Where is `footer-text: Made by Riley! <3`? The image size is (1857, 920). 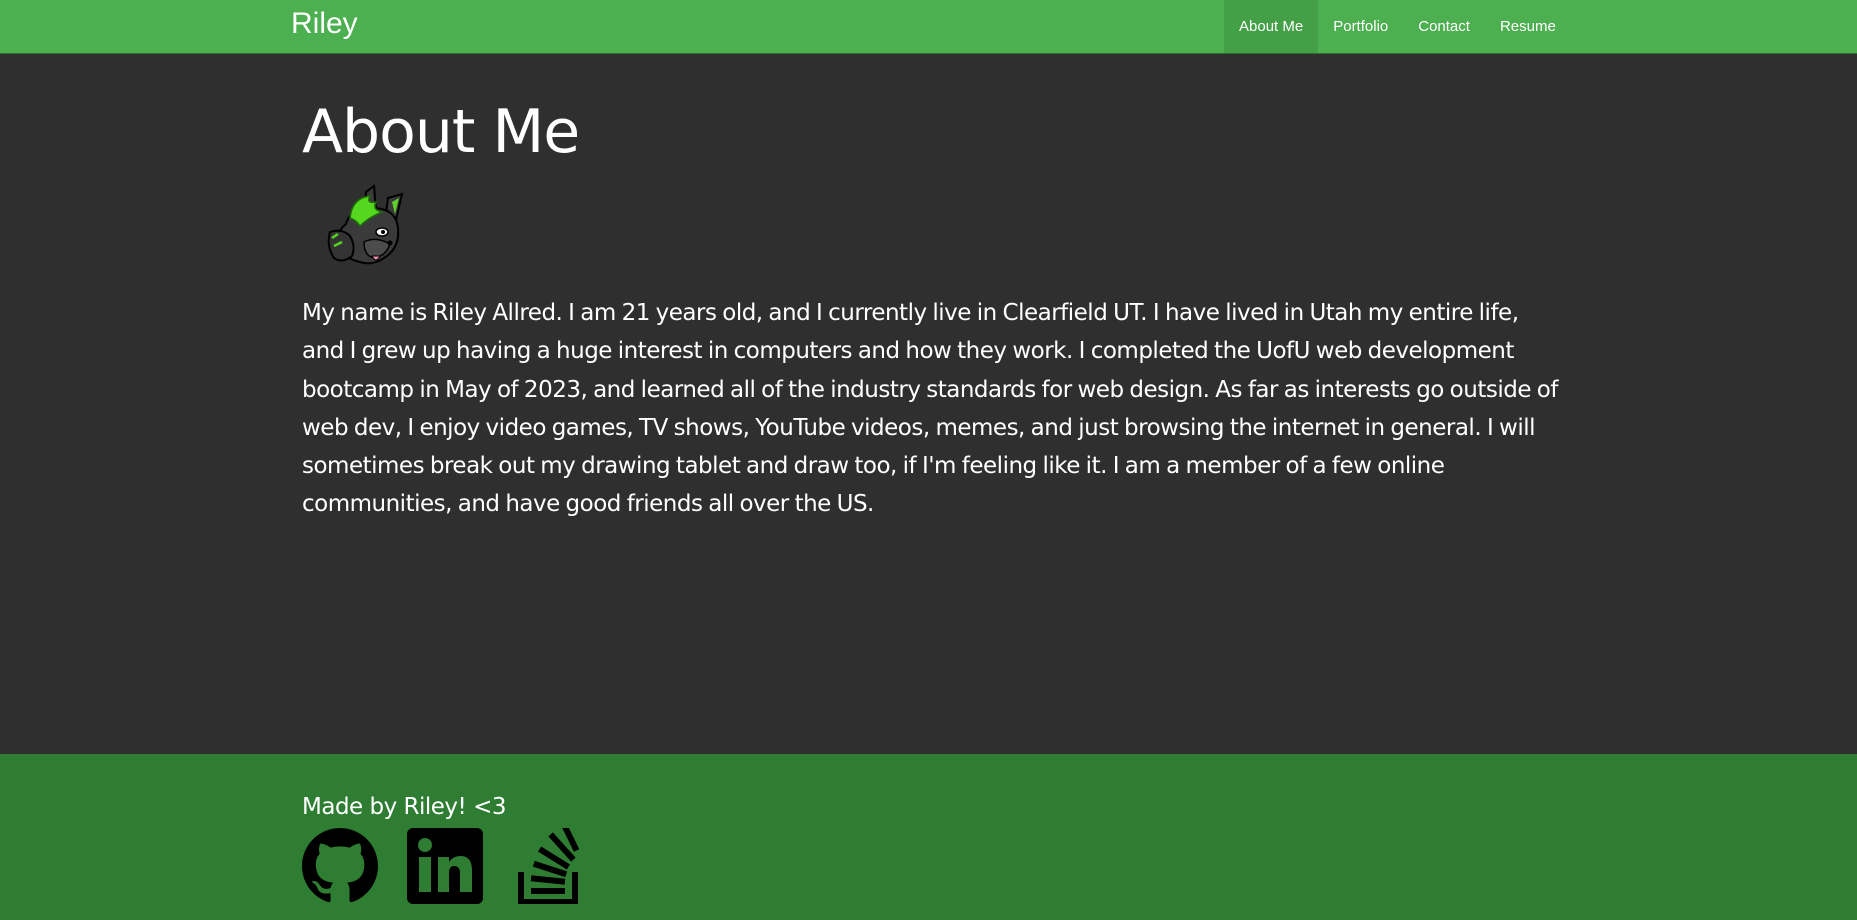
footer-text: Made by Riley! <3 is located at coordinates (404, 807).